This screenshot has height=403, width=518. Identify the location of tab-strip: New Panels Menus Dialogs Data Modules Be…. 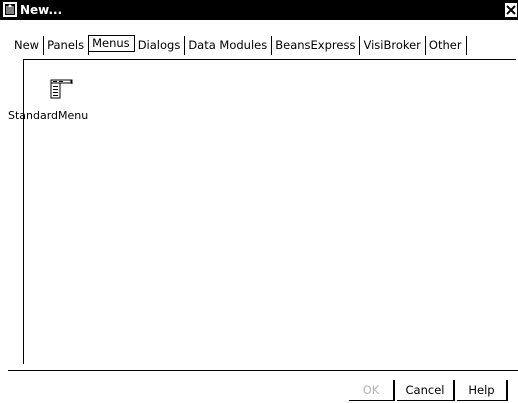
(239, 45).